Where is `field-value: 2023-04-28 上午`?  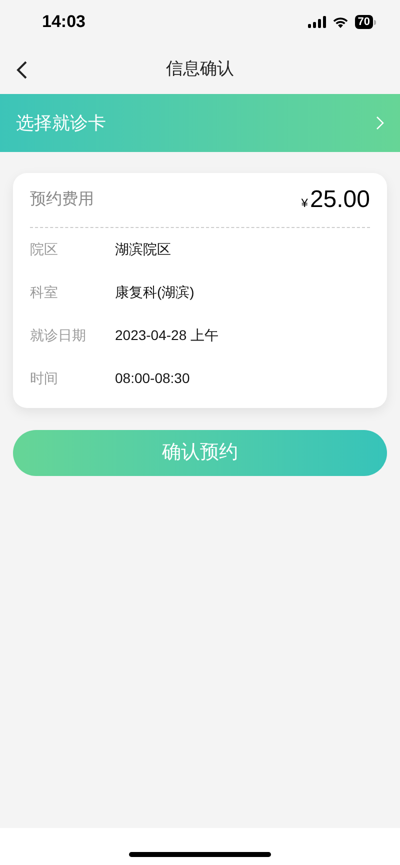
field-value: 2023-04-28 上午 is located at coordinates (167, 335).